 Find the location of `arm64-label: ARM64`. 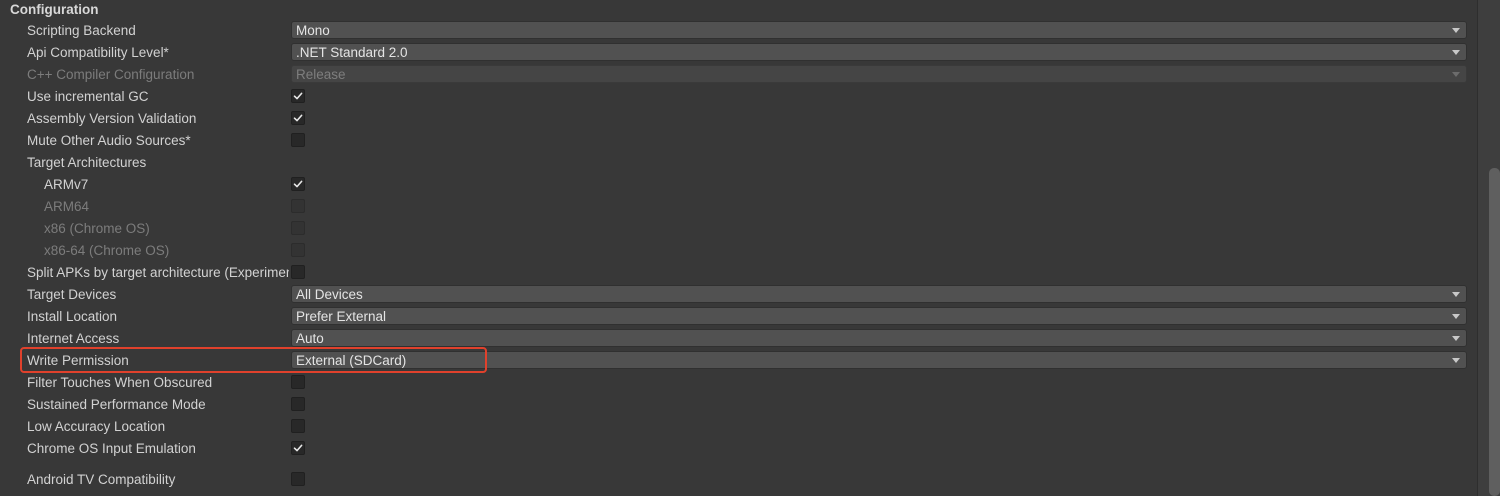

arm64-label: ARM64 is located at coordinates (67, 206).